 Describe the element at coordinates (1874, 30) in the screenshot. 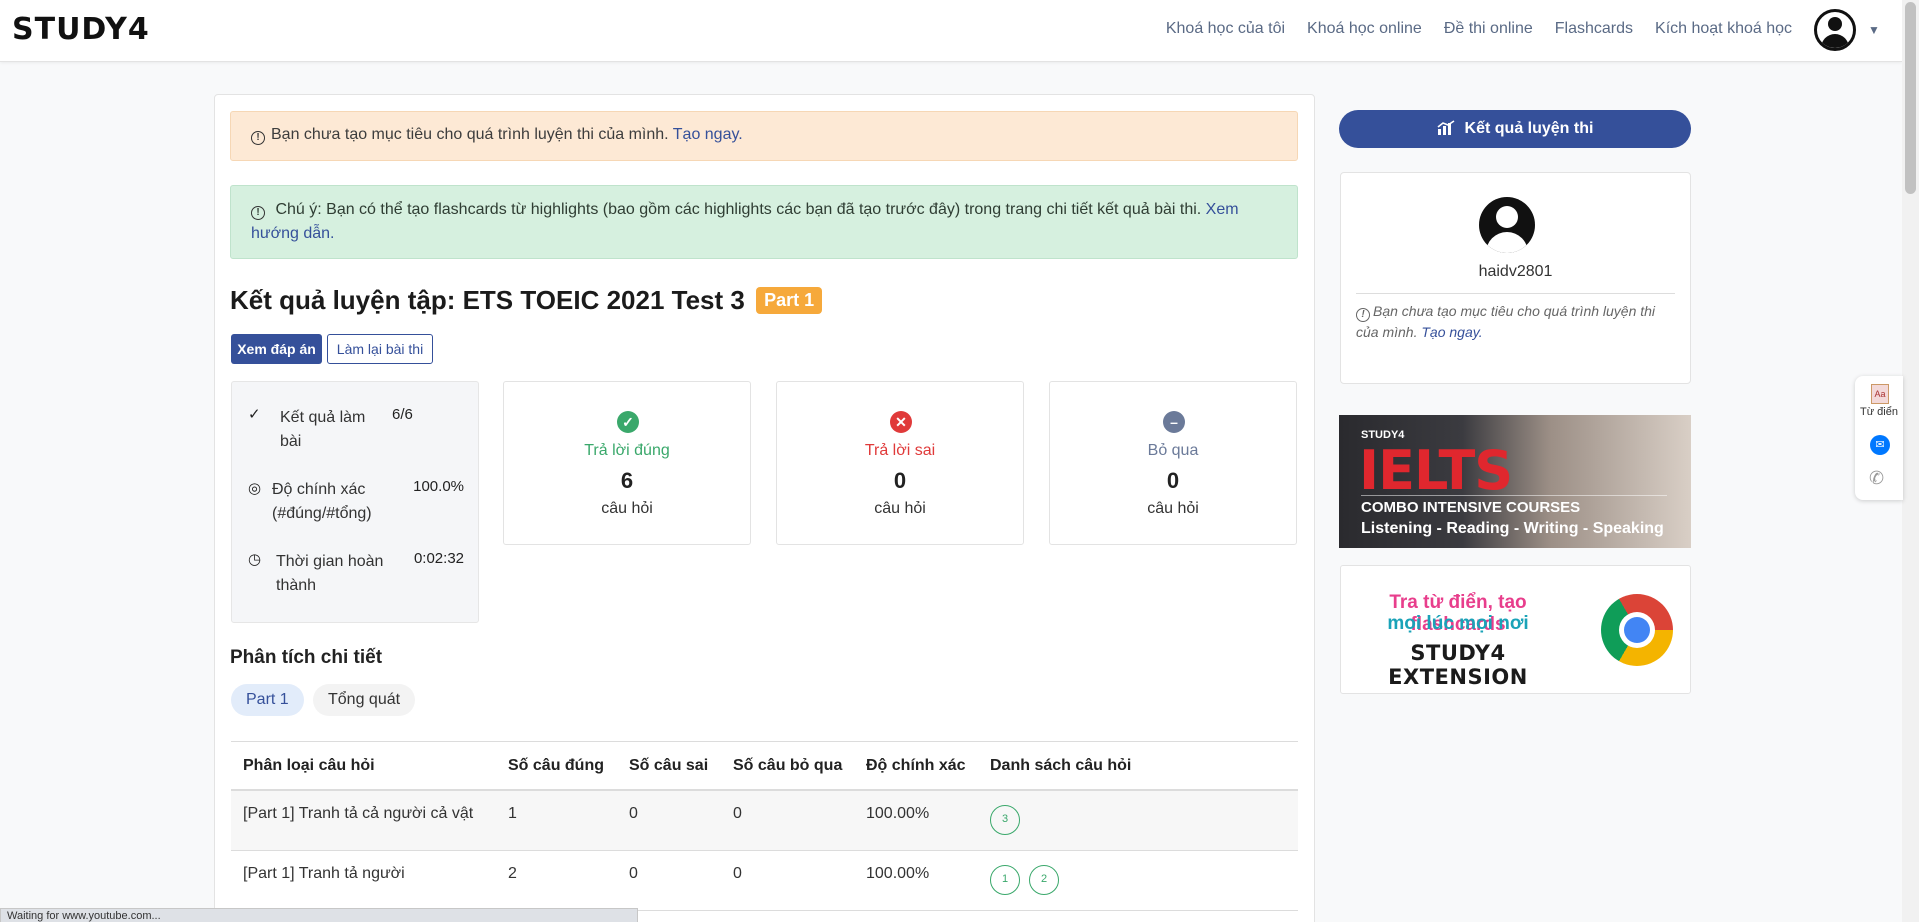

I see `chevron-down-icon: ▼` at that location.